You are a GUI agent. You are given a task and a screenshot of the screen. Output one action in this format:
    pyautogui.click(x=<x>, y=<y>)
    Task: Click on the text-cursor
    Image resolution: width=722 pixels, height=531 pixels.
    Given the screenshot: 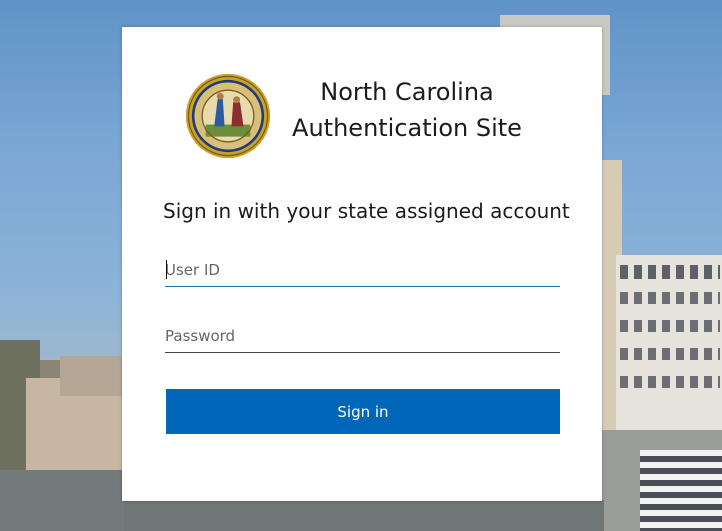 What is the action you would take?
    pyautogui.click(x=166, y=269)
    